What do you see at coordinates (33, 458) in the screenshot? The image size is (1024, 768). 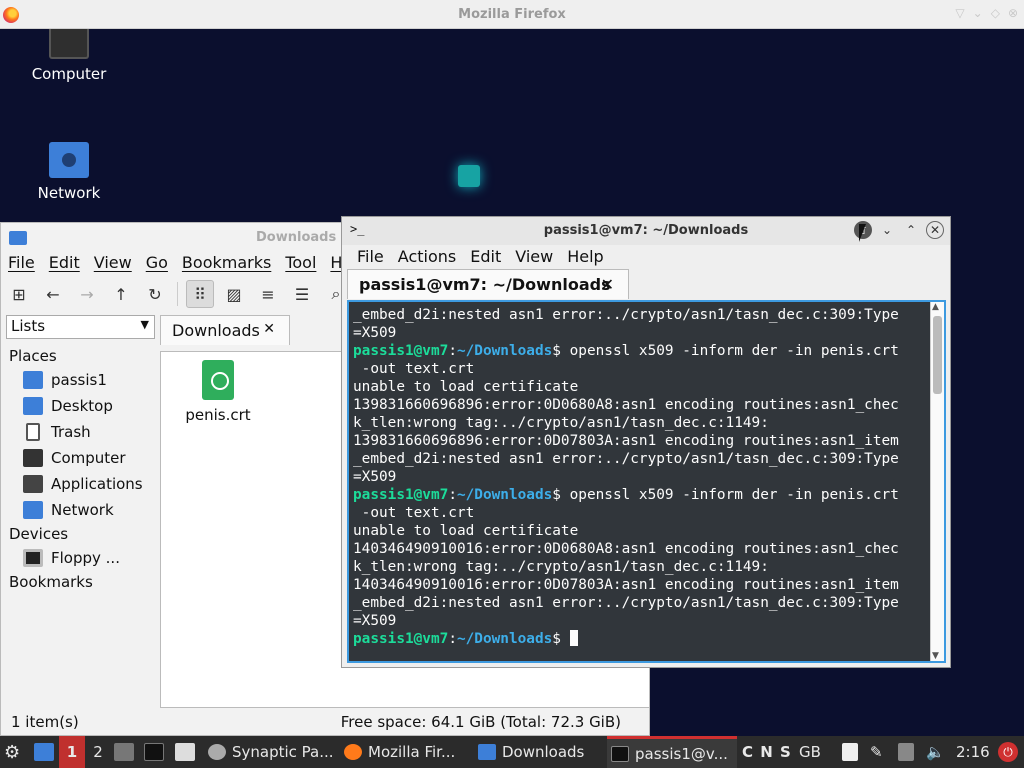 I see `computer-icon` at bounding box center [33, 458].